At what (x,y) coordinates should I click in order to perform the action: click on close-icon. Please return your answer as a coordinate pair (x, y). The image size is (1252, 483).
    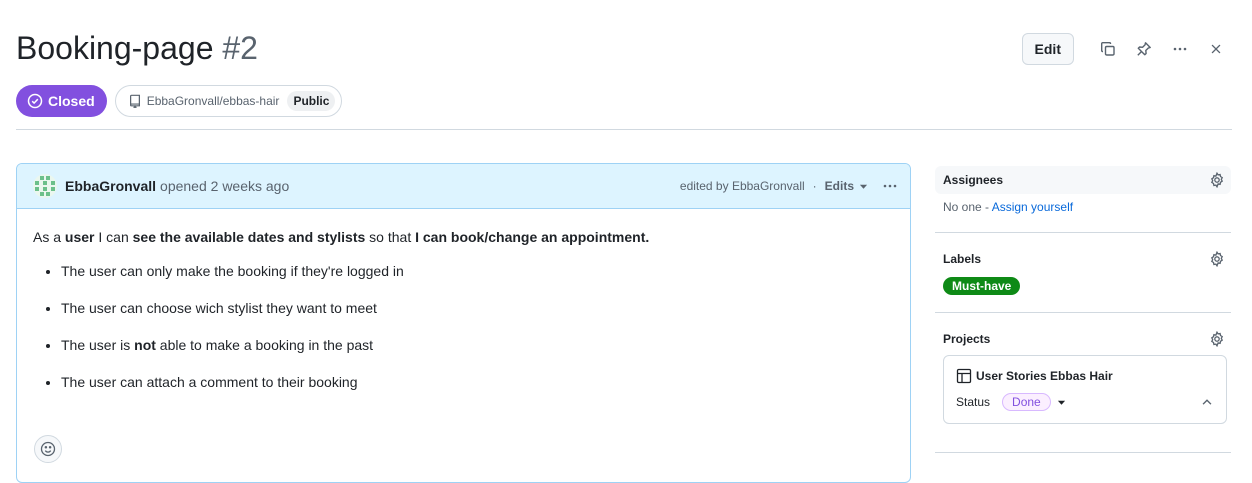
    Looking at the image, I should click on (1216, 49).